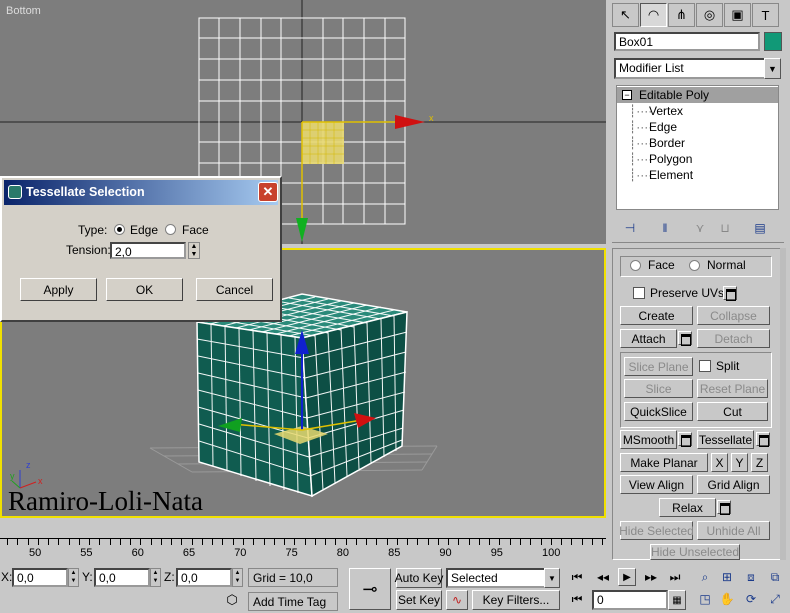  Describe the element at coordinates (775, 599) in the screenshot. I see `maximize-viewport-icon: ⤢` at that location.